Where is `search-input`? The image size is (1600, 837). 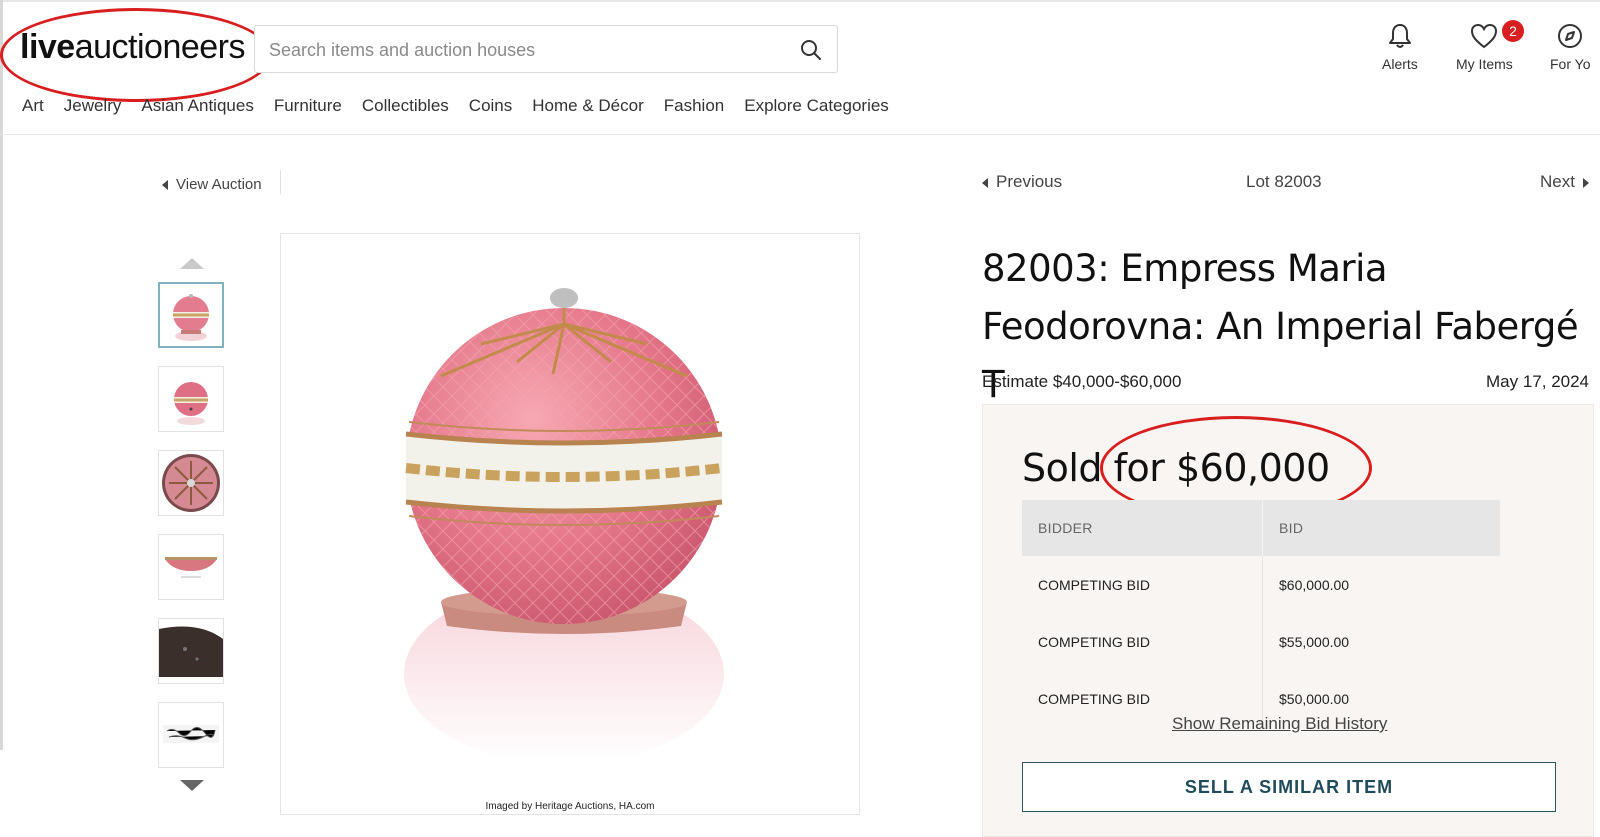
search-input is located at coordinates (519, 50).